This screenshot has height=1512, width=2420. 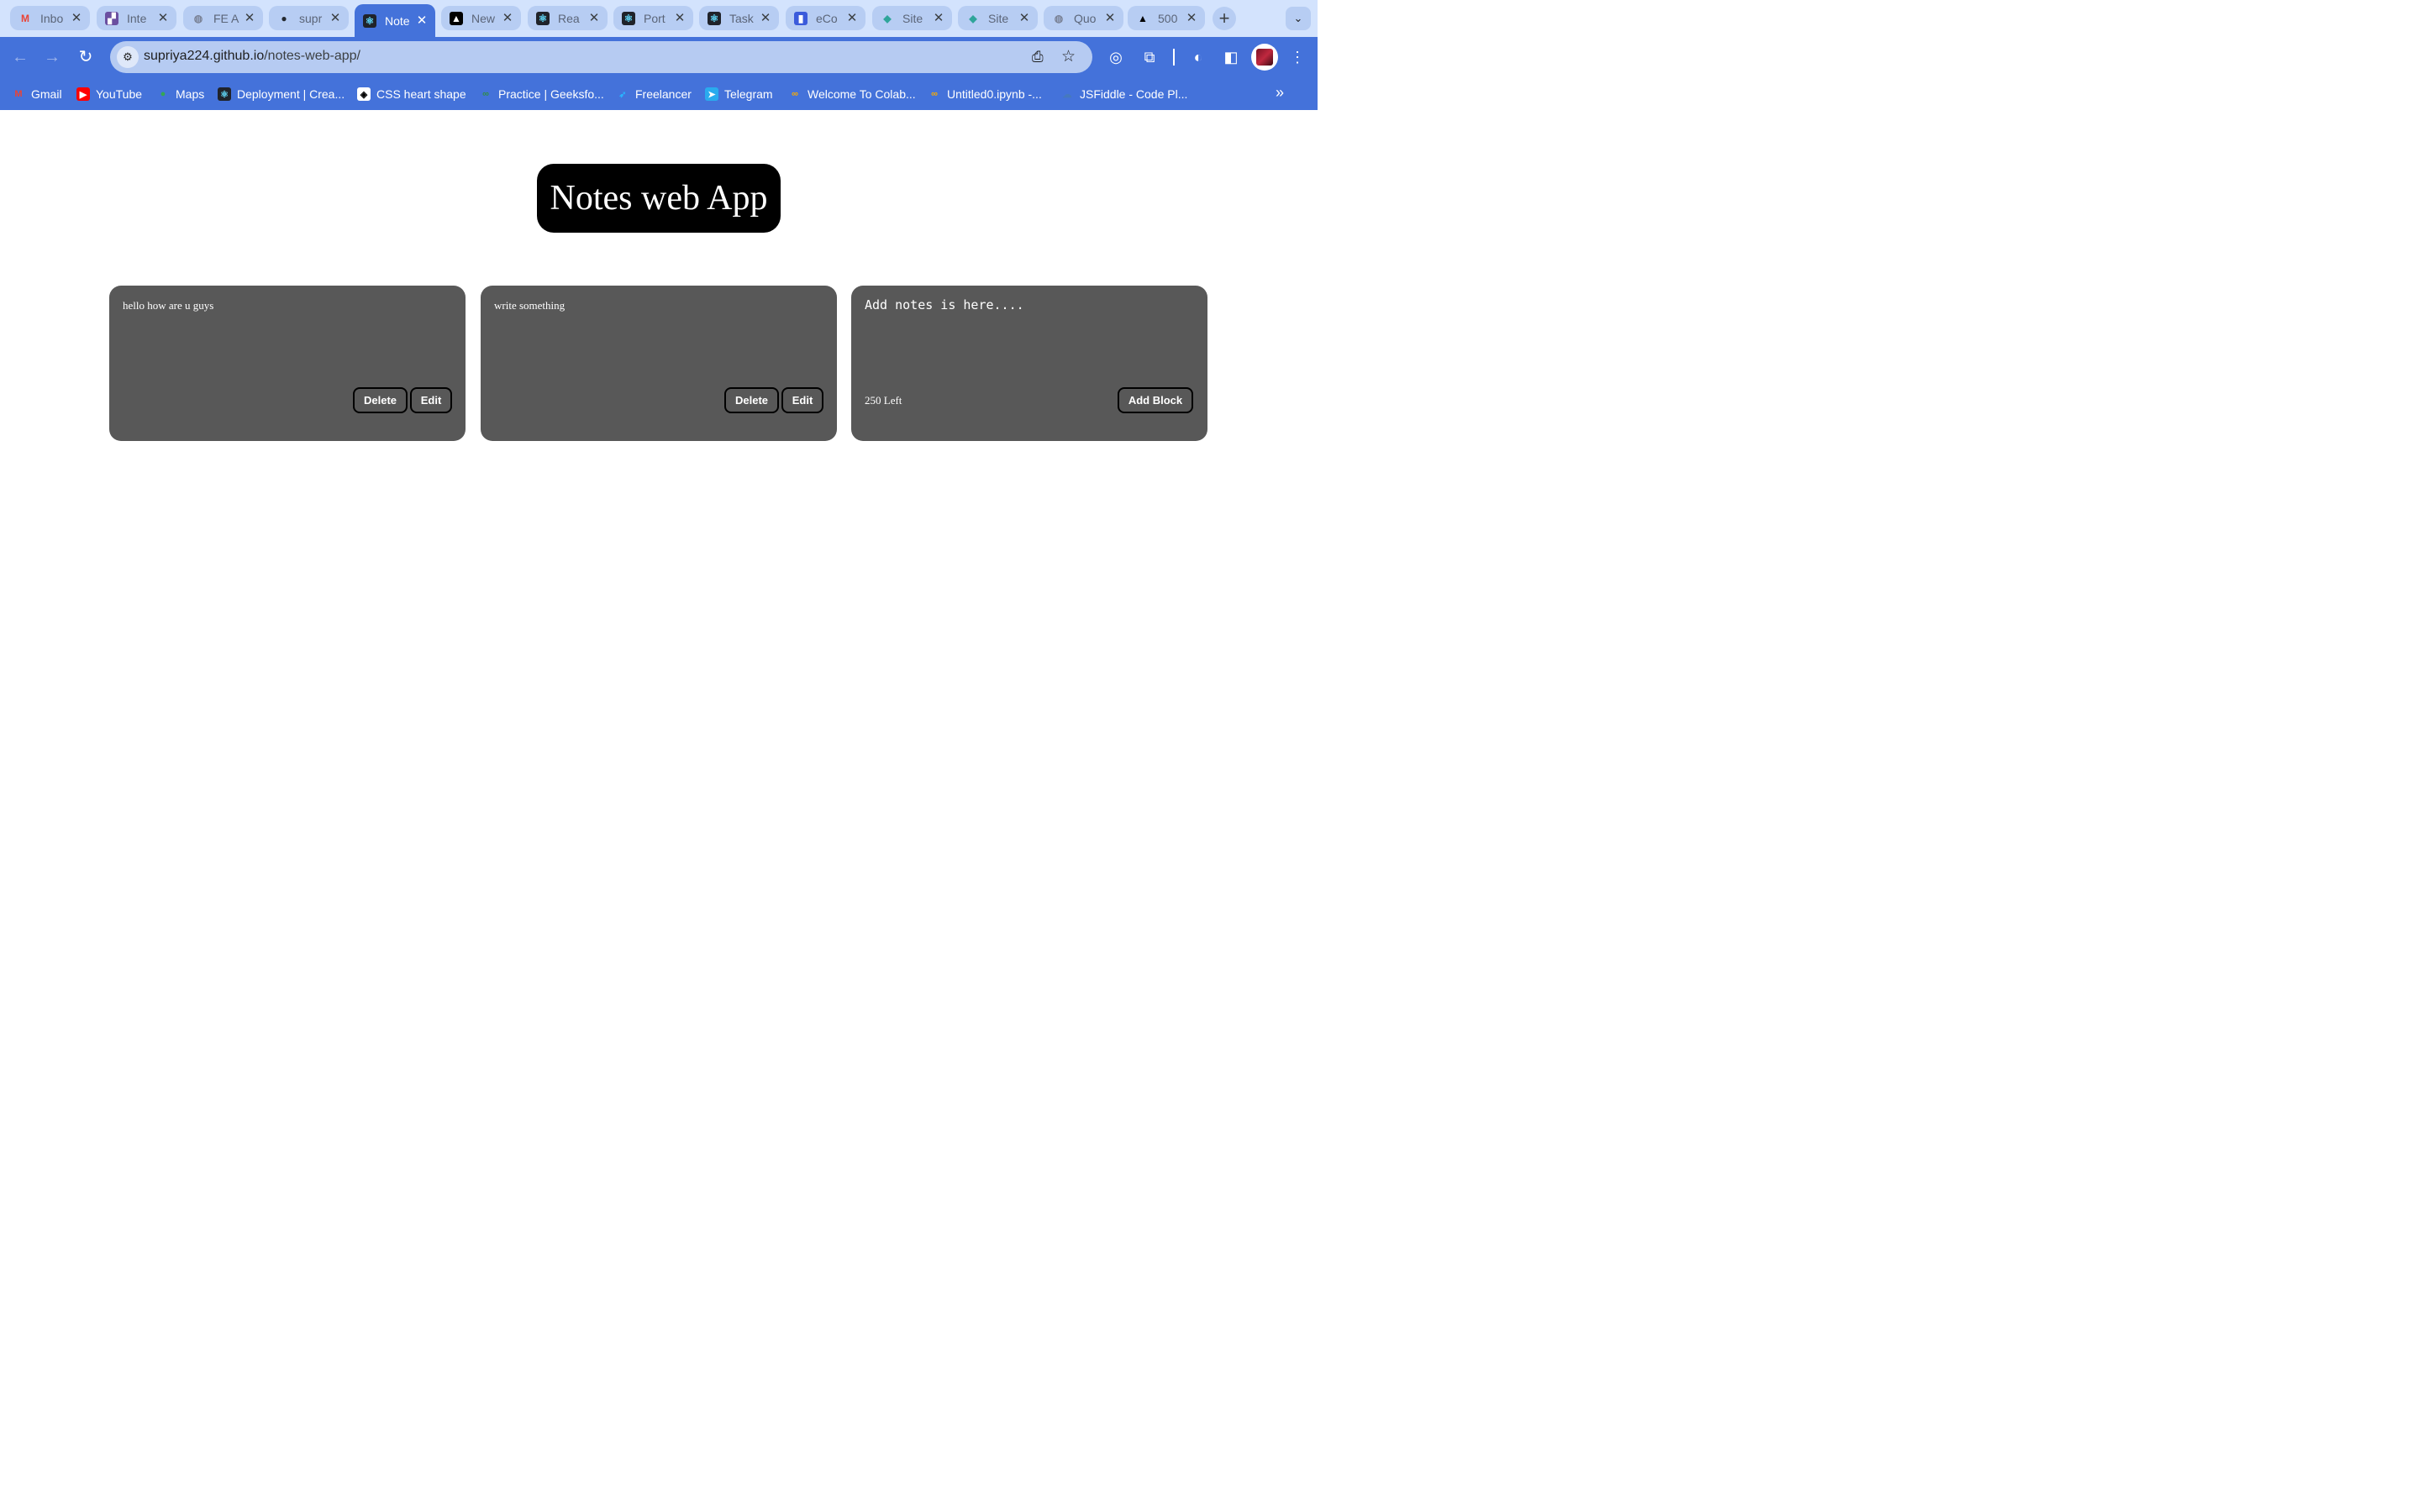 I want to click on github-icon: ●, so click(x=284, y=18).